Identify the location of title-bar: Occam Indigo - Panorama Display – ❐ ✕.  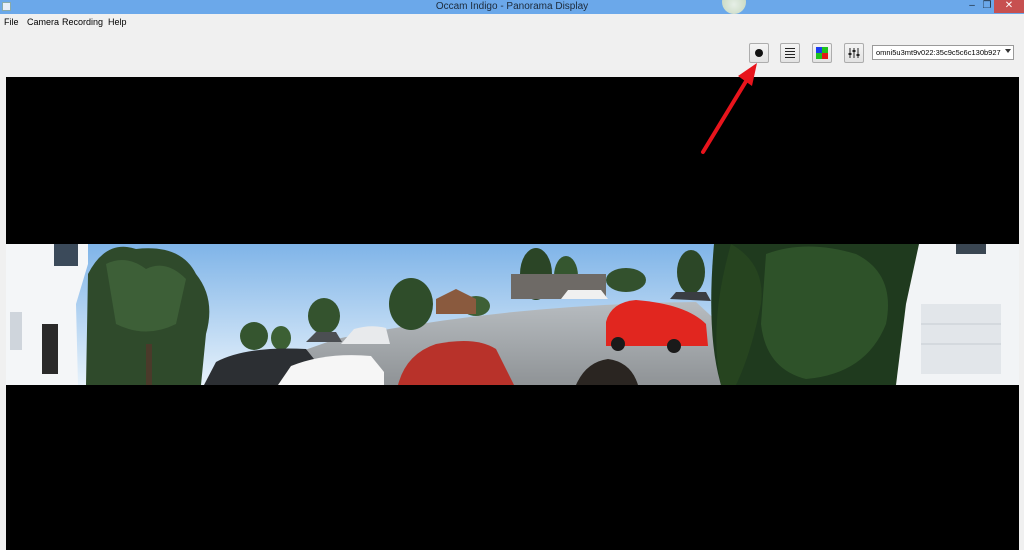
(512, 7).